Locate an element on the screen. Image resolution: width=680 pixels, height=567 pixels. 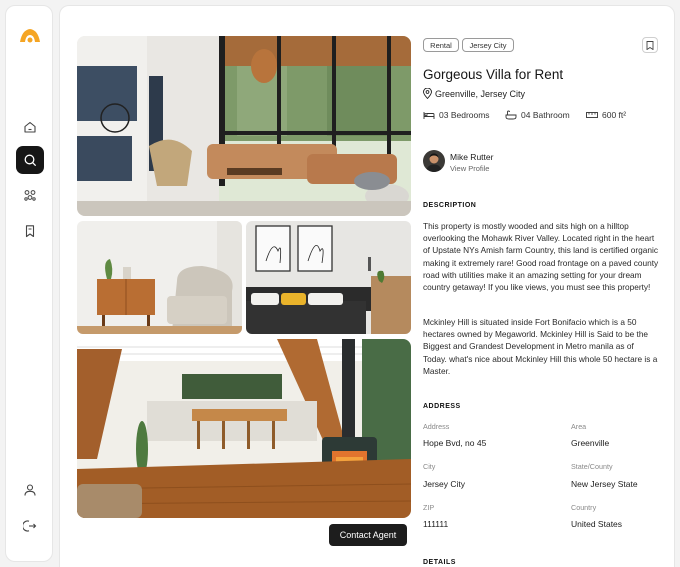
bathrooms-text: 04 Bathroom is located at coordinates (545, 115).